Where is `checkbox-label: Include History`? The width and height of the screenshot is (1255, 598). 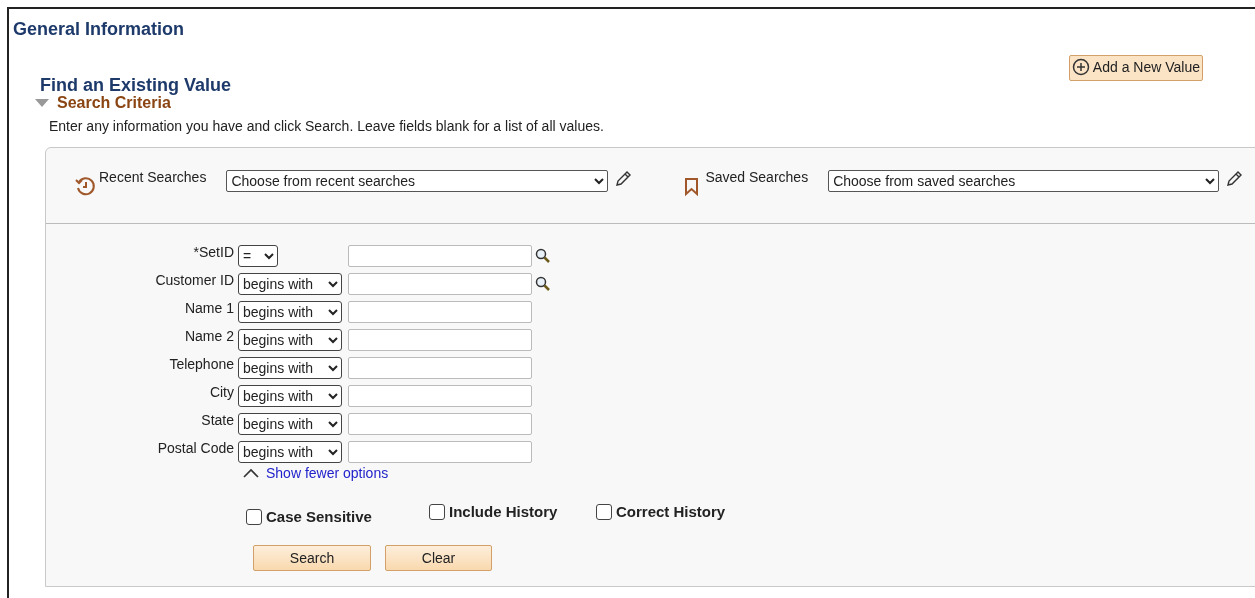 checkbox-label: Include History is located at coordinates (503, 511).